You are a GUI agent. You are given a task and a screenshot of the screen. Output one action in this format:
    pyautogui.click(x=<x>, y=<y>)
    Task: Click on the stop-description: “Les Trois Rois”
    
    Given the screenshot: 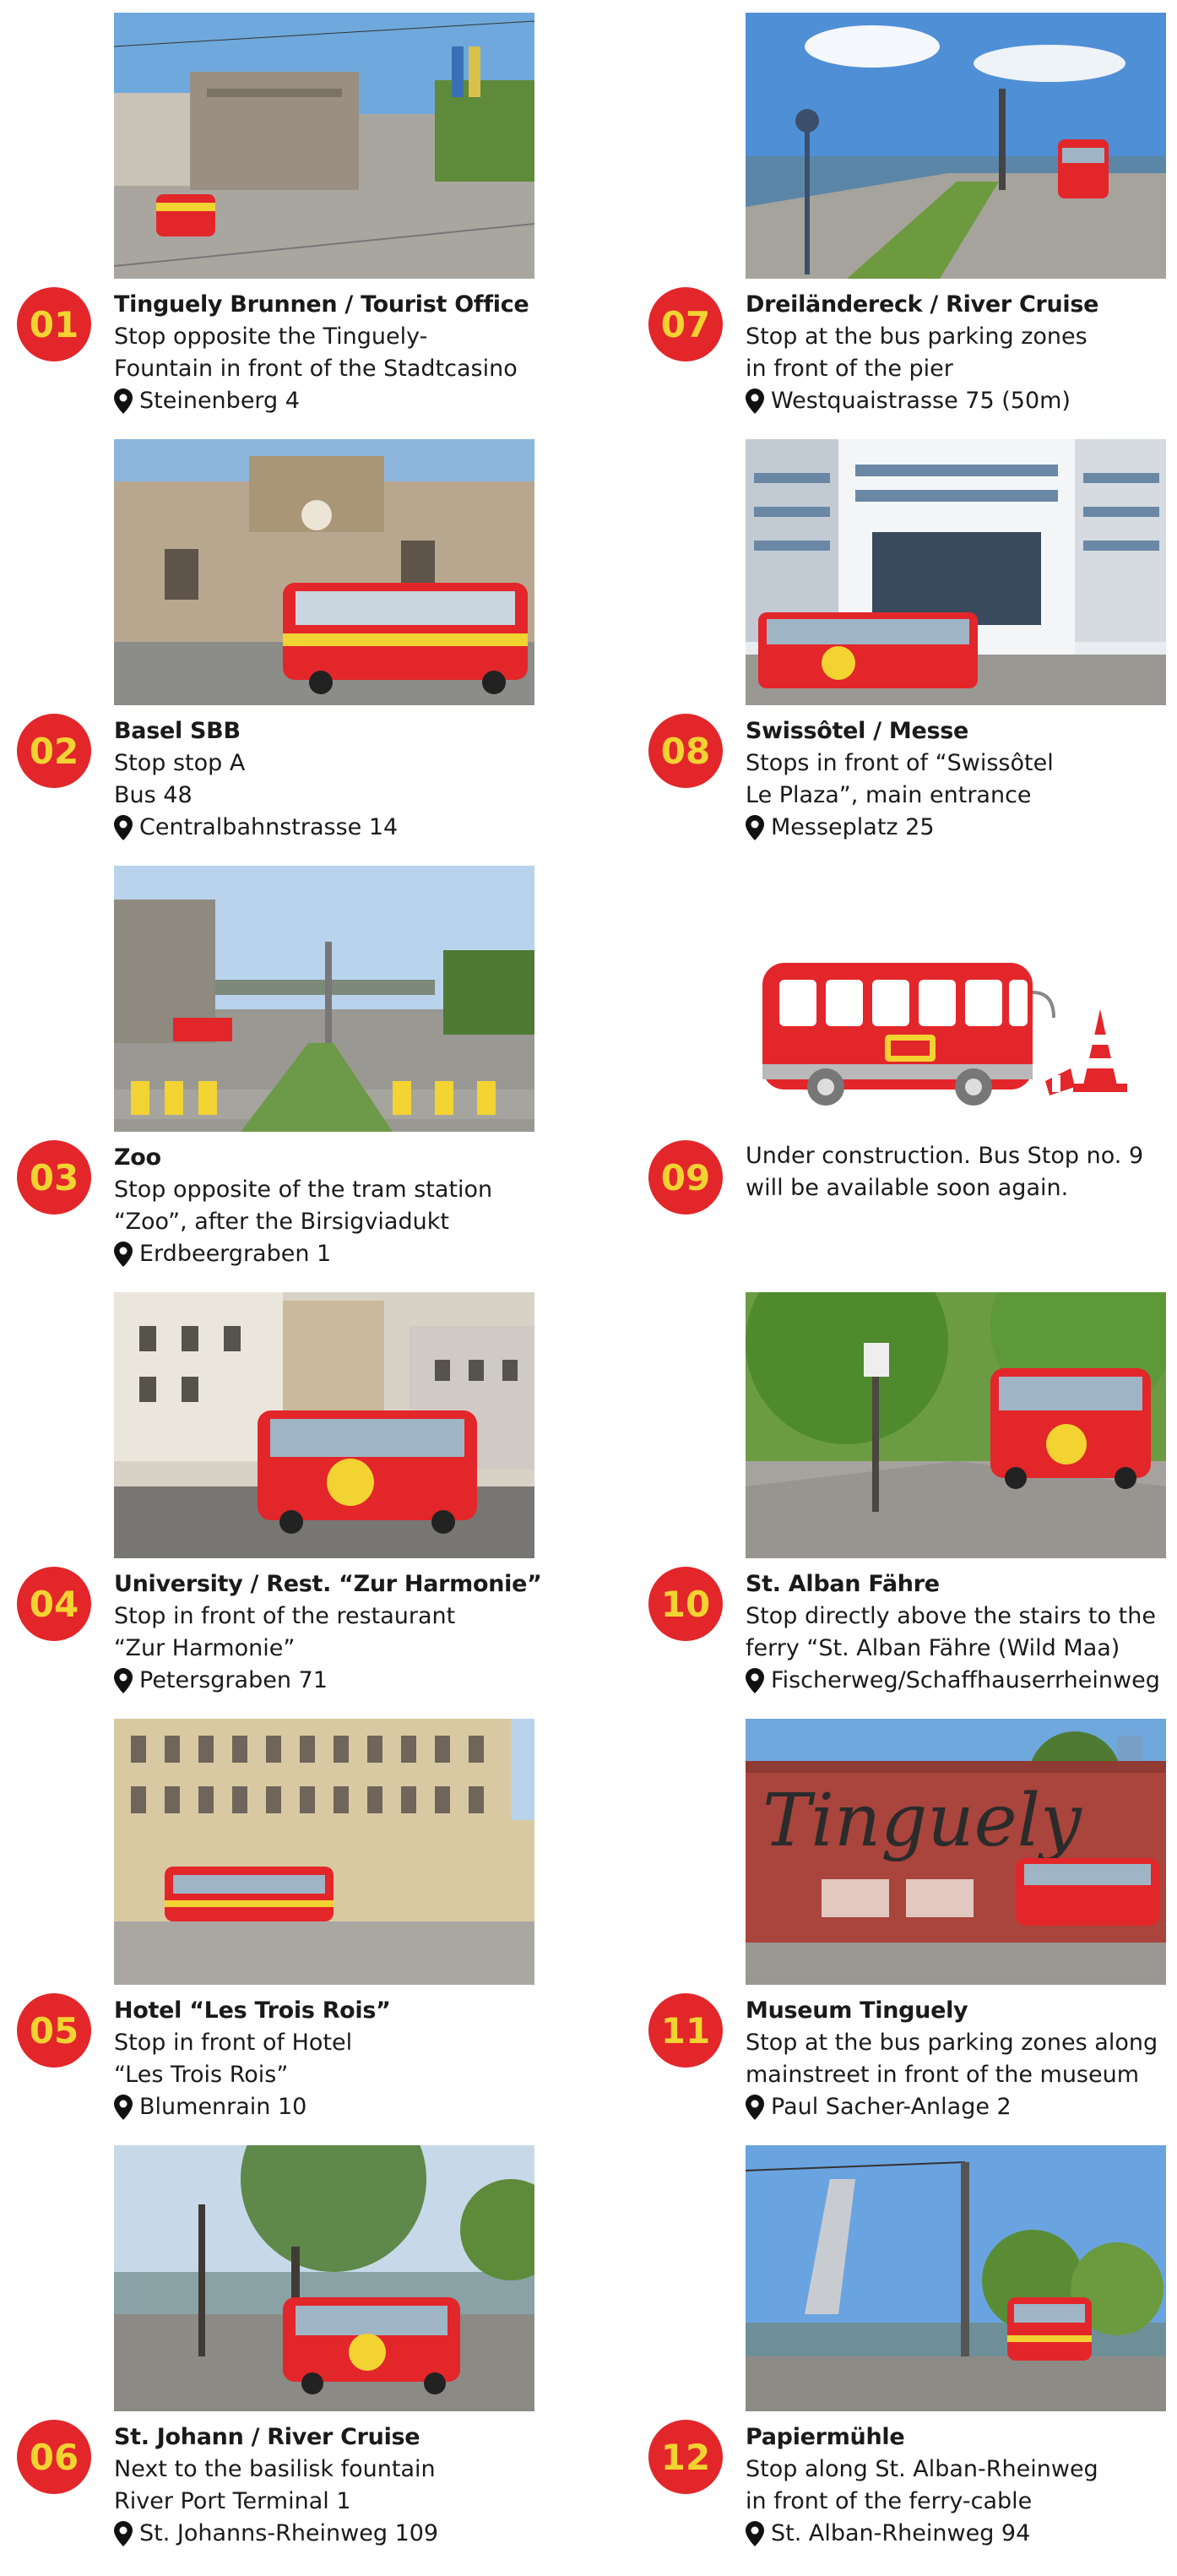 What is the action you would take?
    pyautogui.click(x=201, y=2075)
    